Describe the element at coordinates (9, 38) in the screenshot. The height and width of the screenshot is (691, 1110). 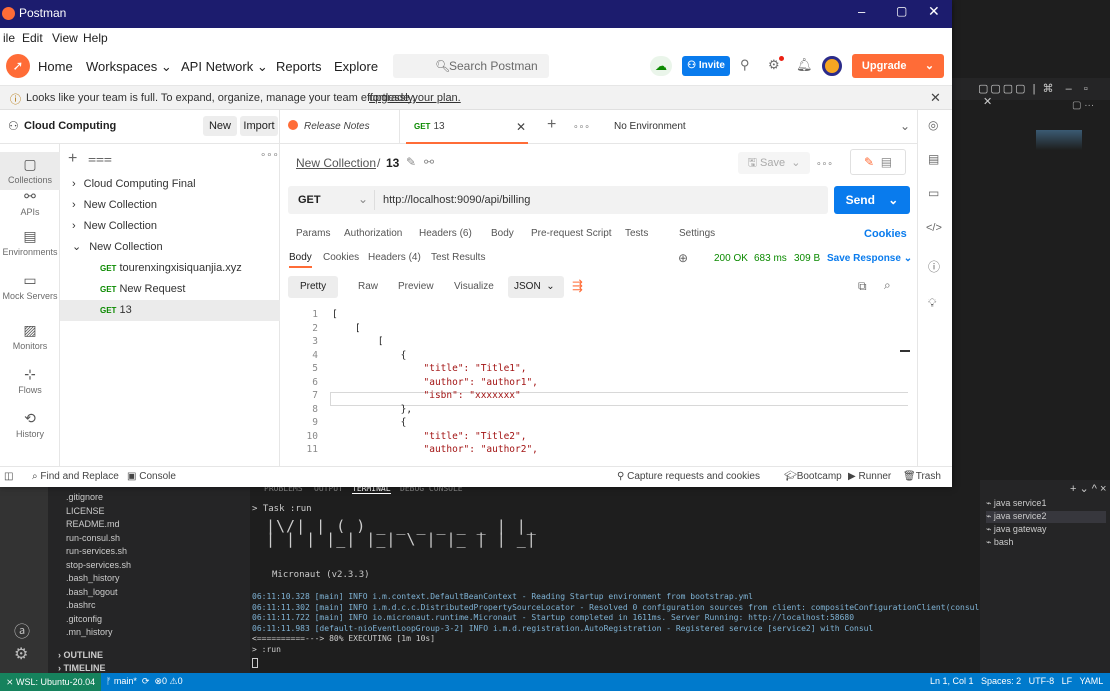
I see `menu-file: ile` at that location.